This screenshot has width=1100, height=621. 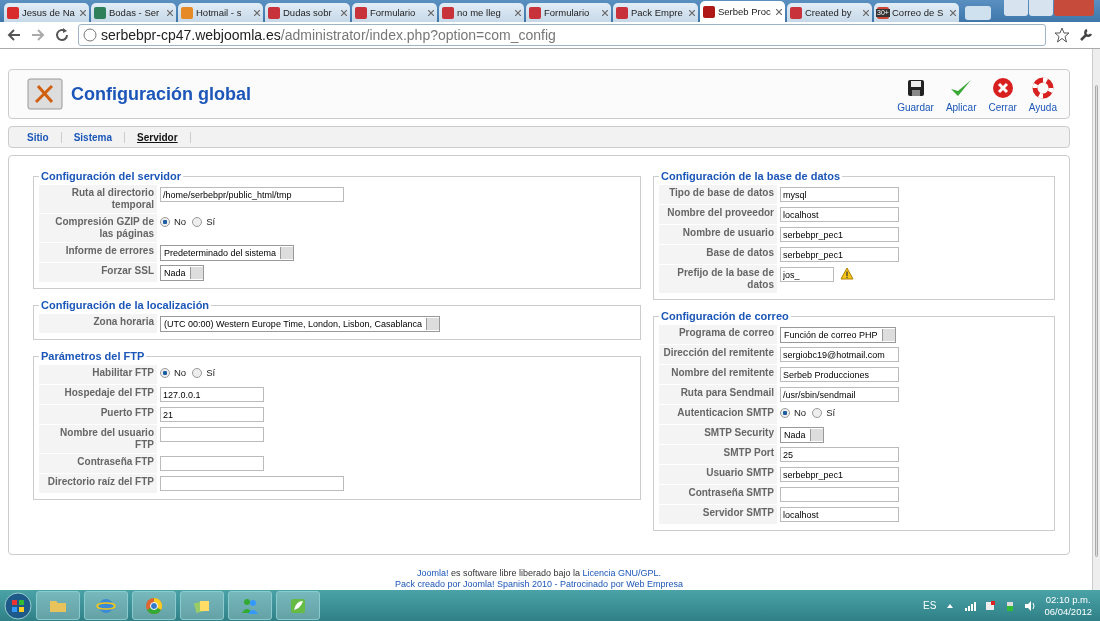 I want to click on text-field: 21, so click(x=212, y=414).